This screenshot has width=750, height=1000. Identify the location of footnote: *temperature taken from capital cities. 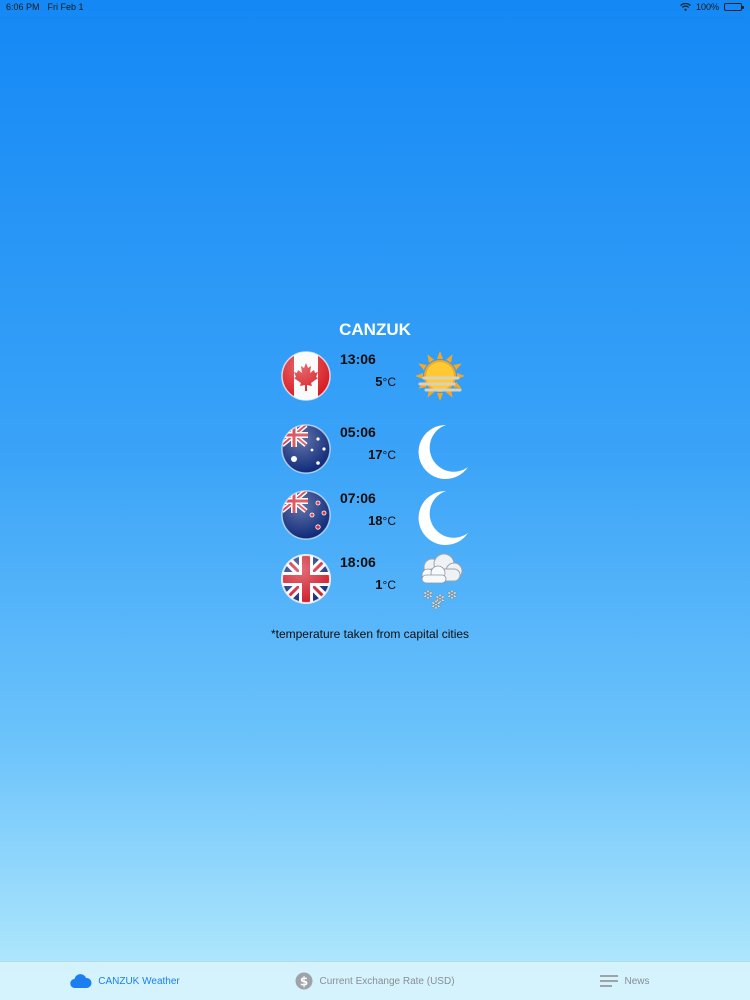
(370, 634).